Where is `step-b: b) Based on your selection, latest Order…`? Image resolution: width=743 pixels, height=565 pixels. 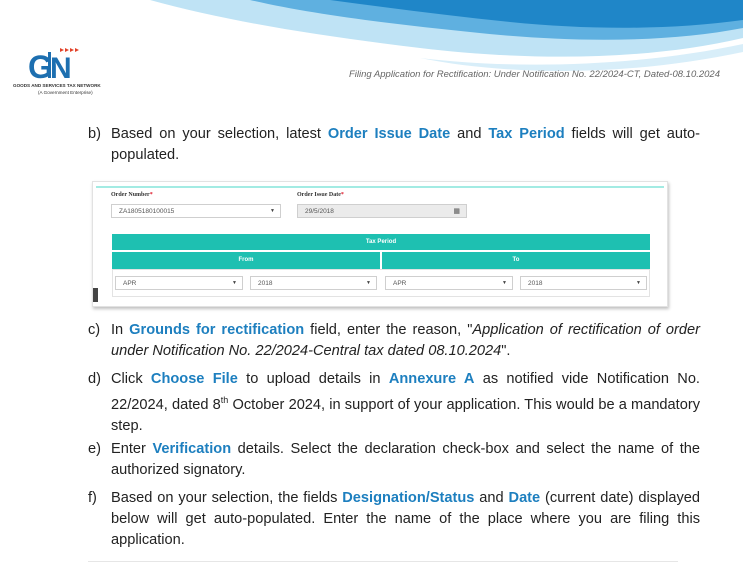 step-b: b) Based on your selection, latest Order… is located at coordinates (394, 145).